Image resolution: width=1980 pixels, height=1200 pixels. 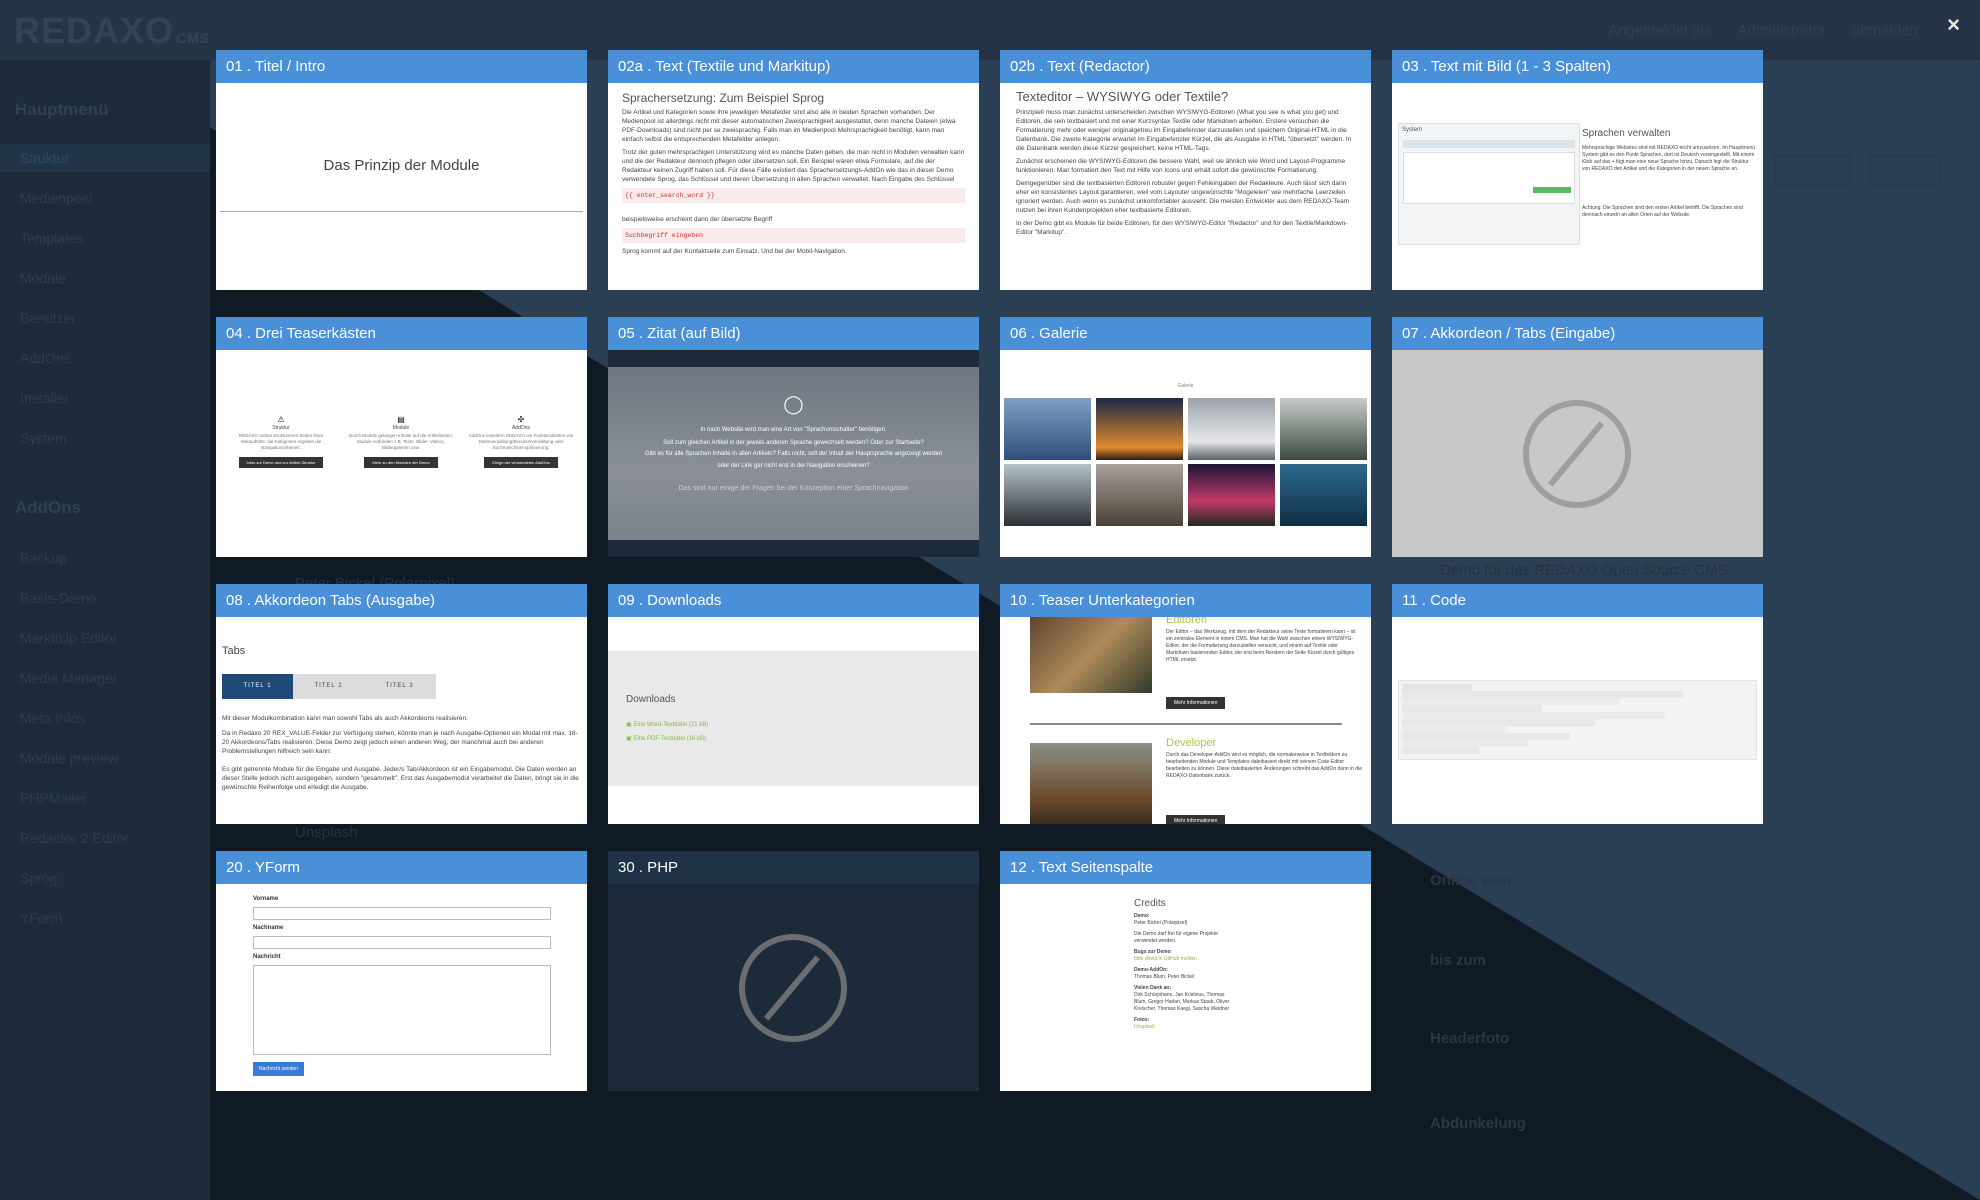 I want to click on sidebar-item-structure: Struktur, so click(x=105, y=158).